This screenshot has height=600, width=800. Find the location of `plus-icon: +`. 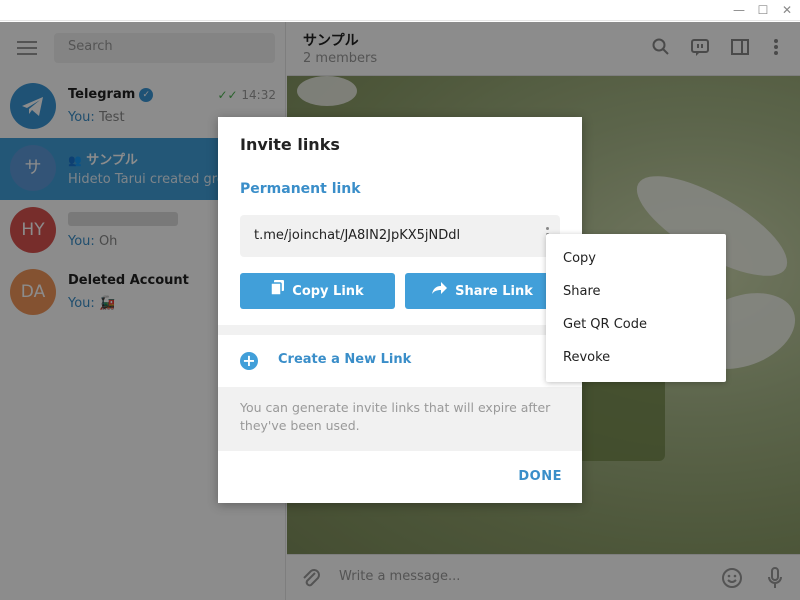

plus-icon: + is located at coordinates (249, 361).